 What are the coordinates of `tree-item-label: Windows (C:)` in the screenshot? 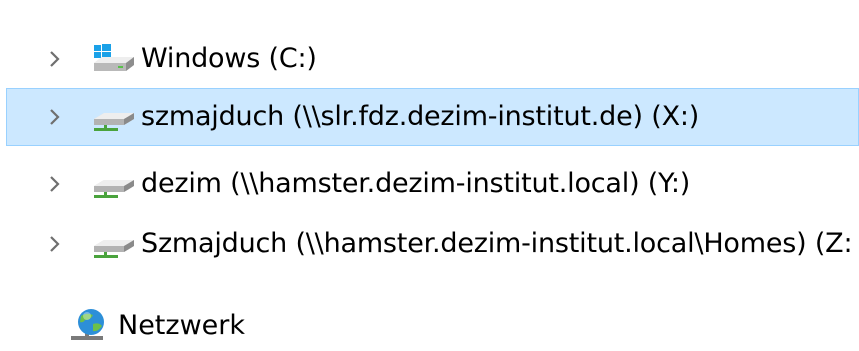 It's located at (229, 58).